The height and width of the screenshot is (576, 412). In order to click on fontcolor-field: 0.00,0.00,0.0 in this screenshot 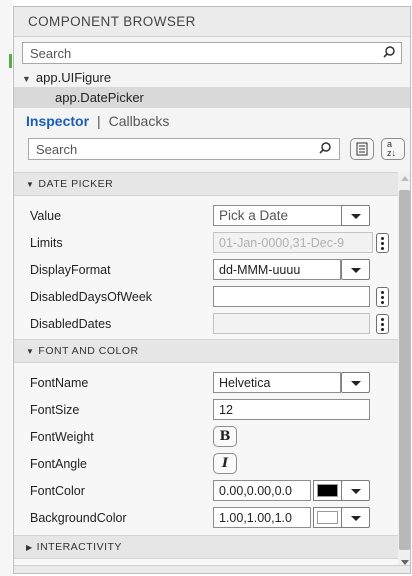, I will do `click(262, 490)`.